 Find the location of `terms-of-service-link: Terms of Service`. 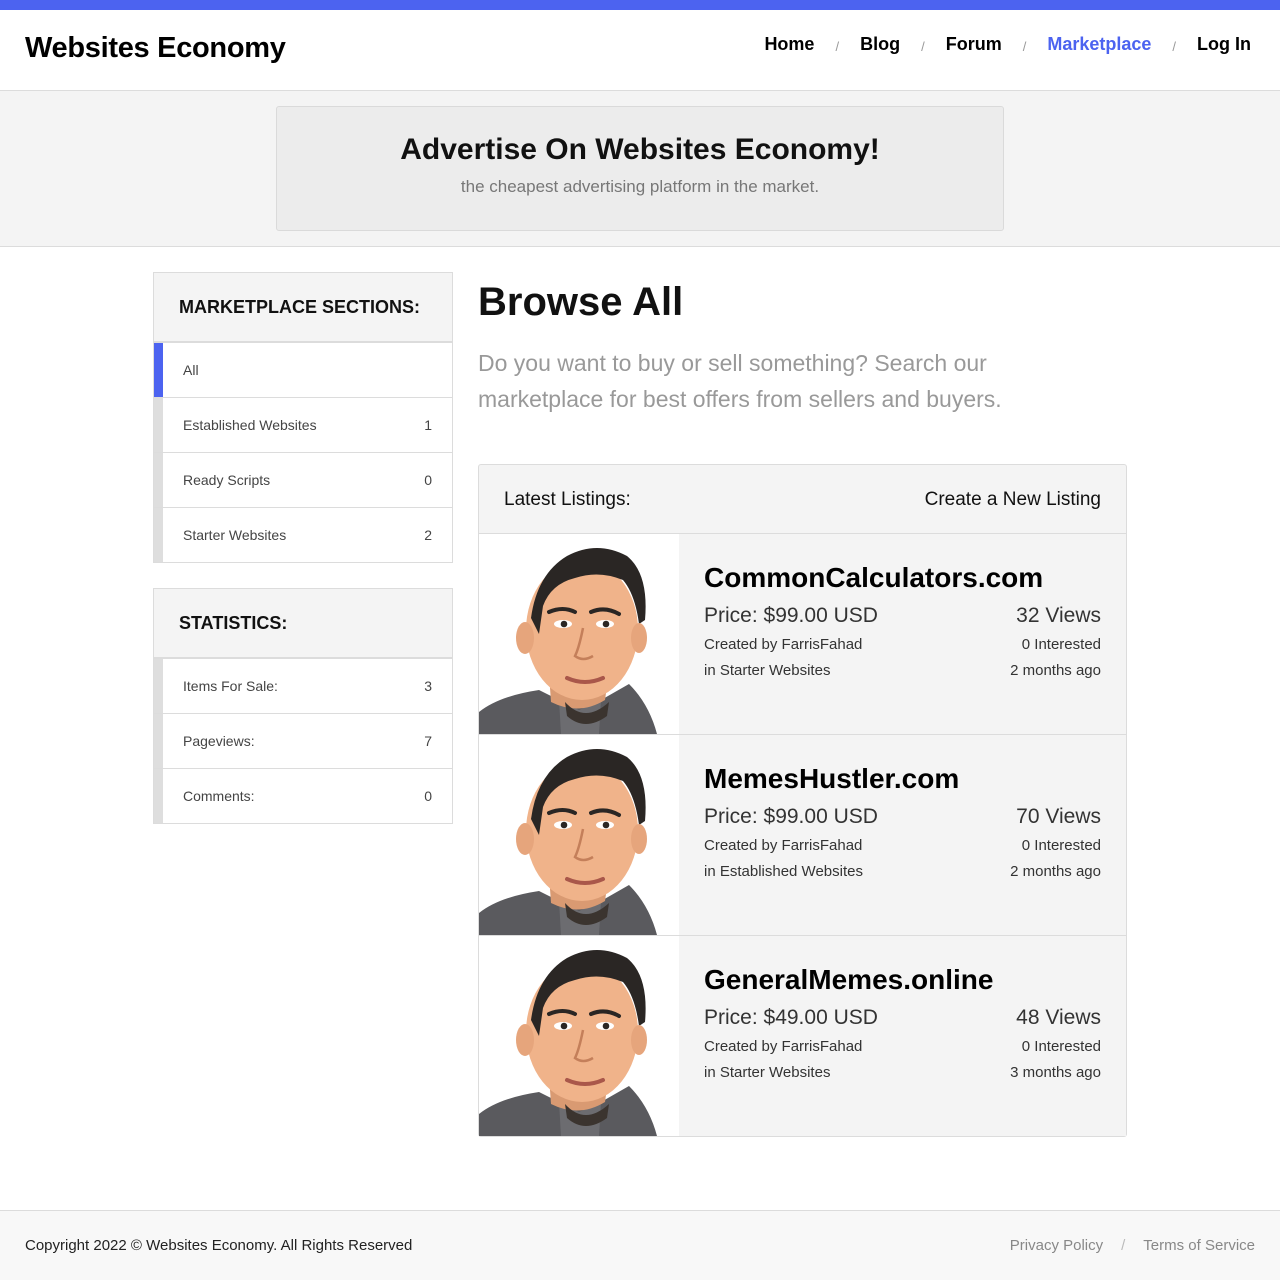

terms-of-service-link: Terms of Service is located at coordinates (1199, 1245).